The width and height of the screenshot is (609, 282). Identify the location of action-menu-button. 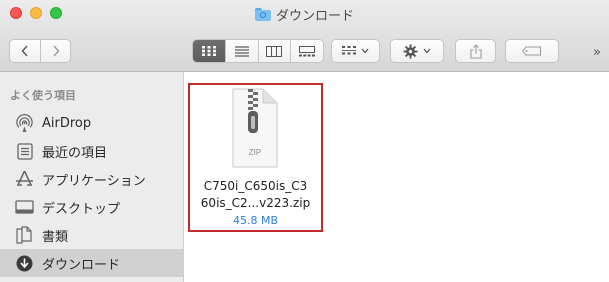
(417, 51).